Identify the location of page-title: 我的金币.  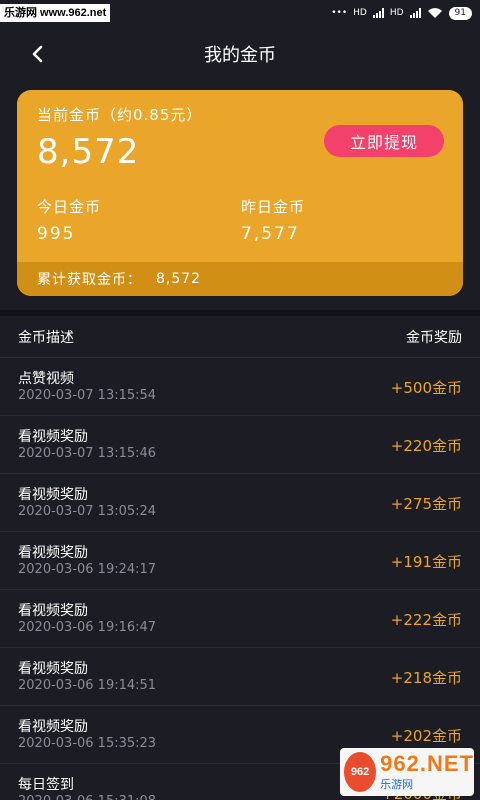
(240, 55).